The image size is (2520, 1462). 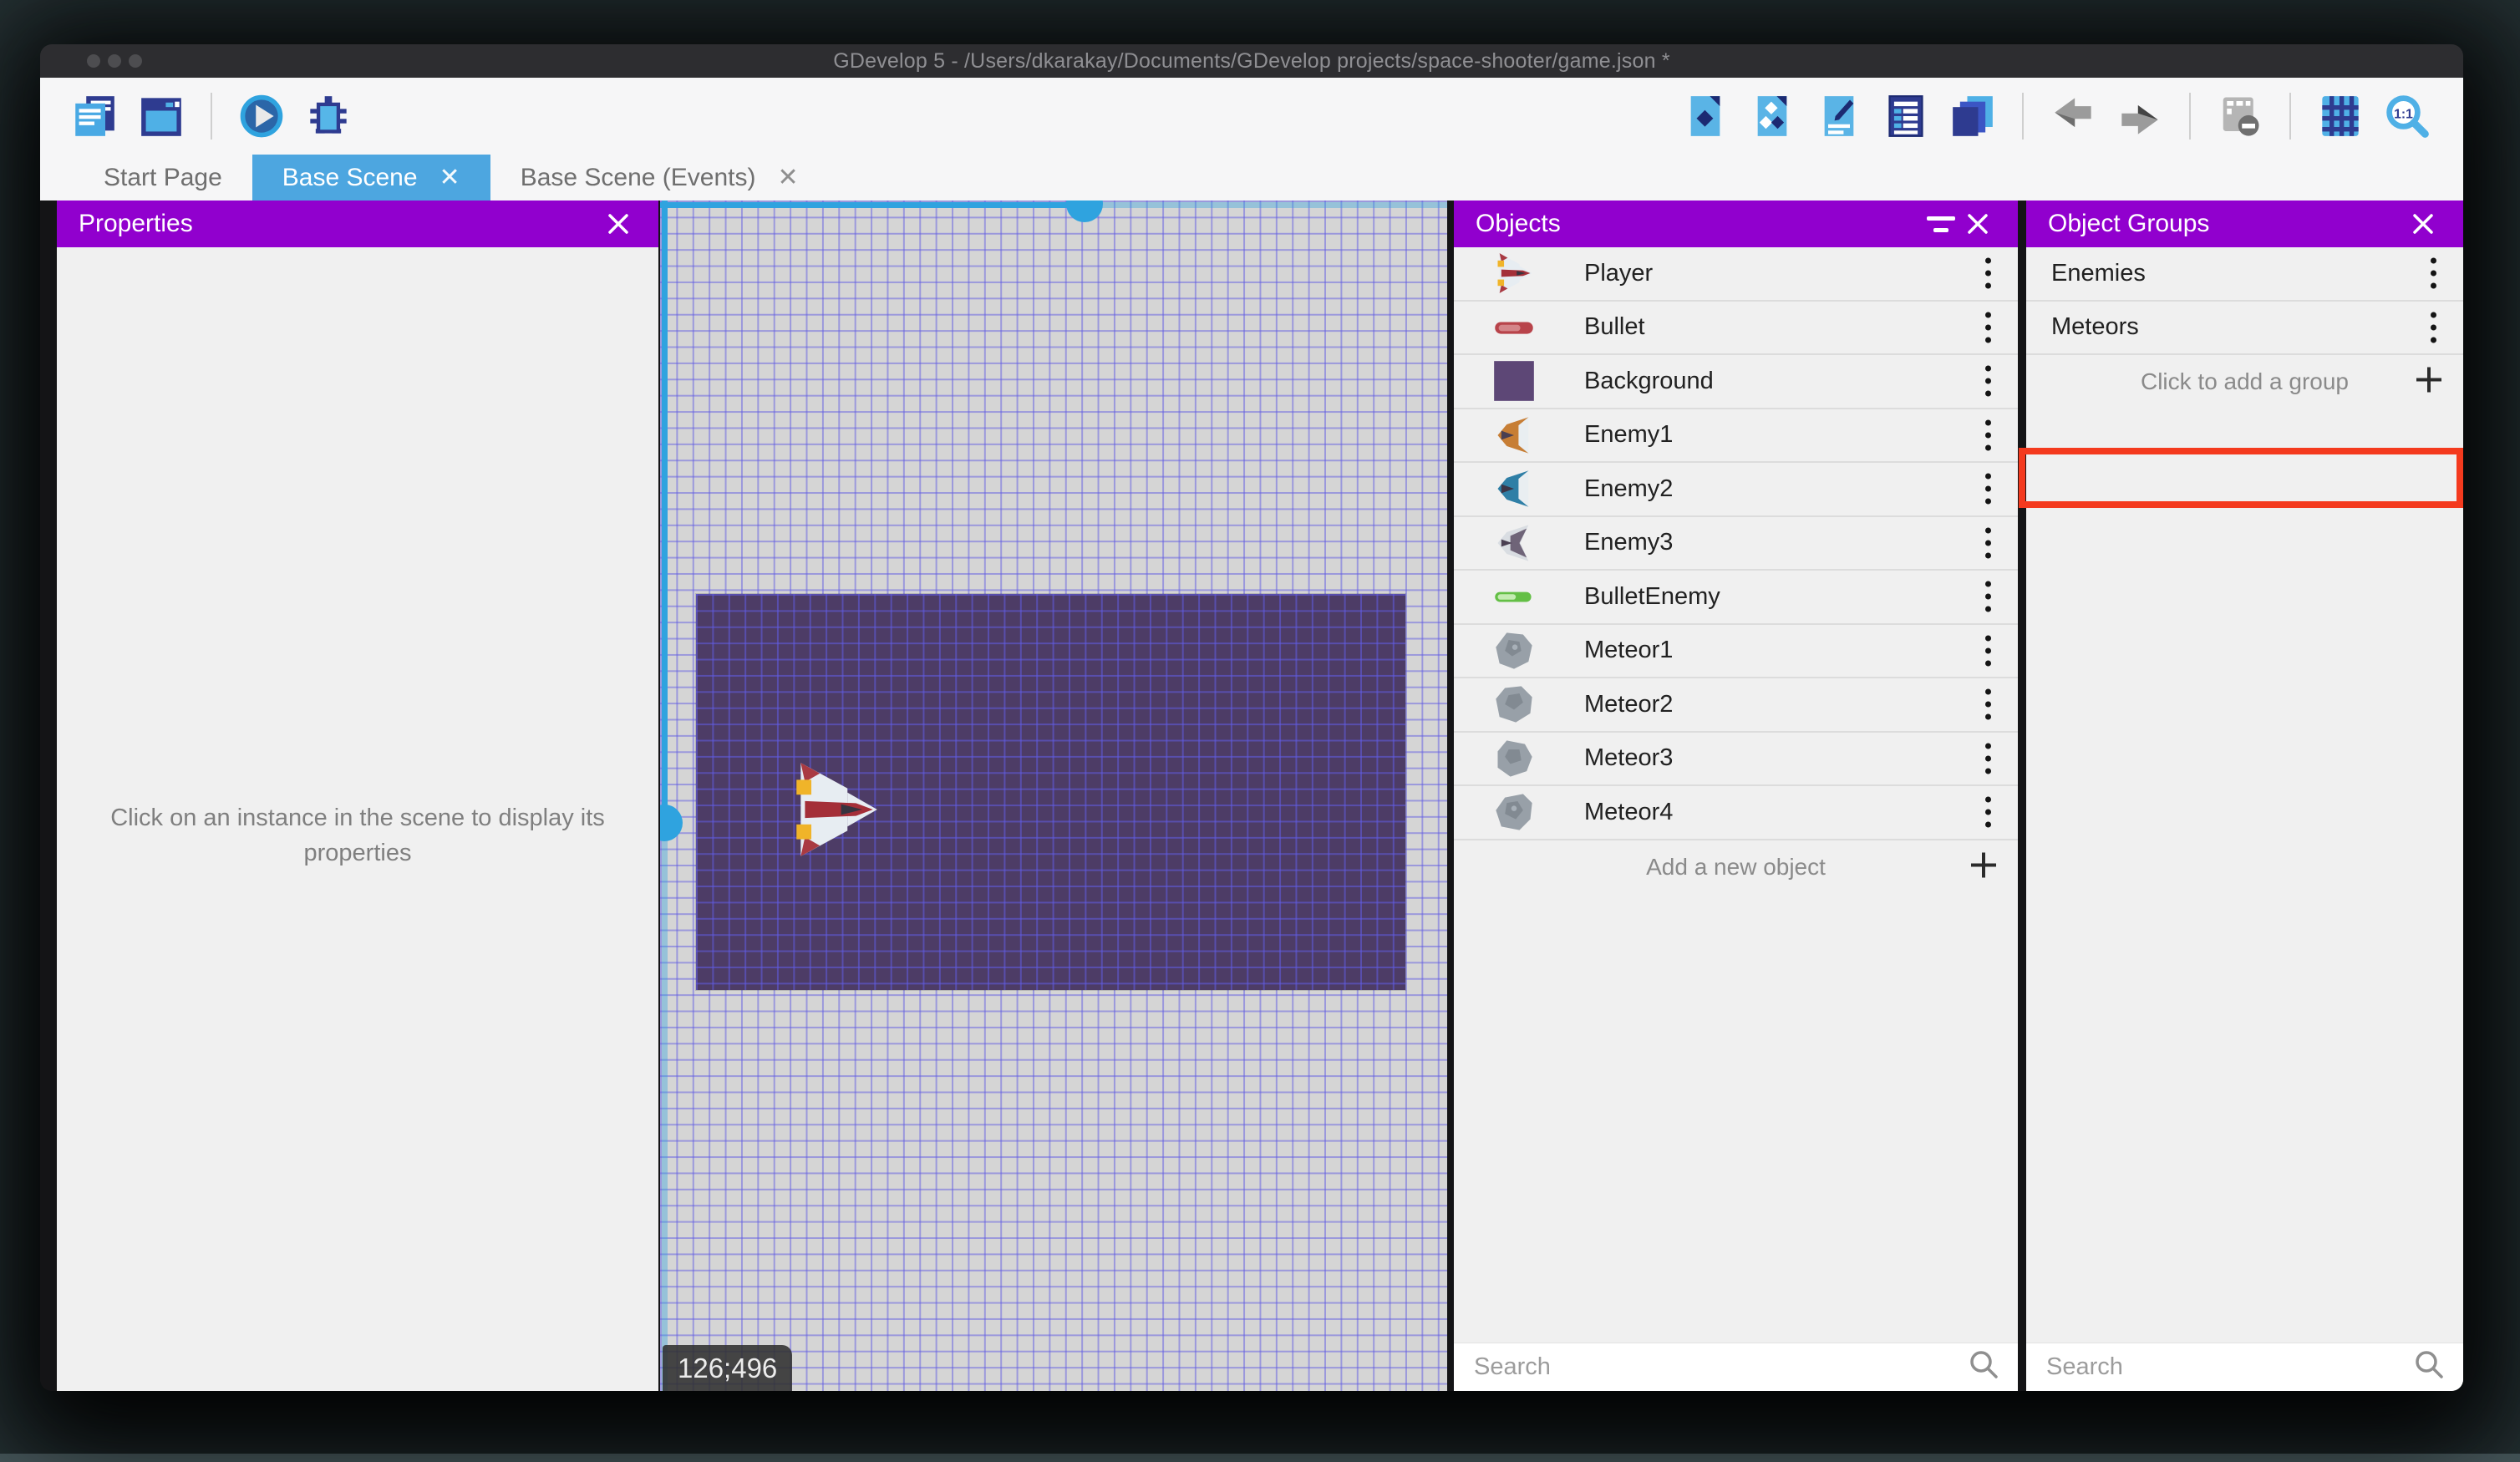 I want to click on object-label: Meteor2, so click(x=1629, y=704).